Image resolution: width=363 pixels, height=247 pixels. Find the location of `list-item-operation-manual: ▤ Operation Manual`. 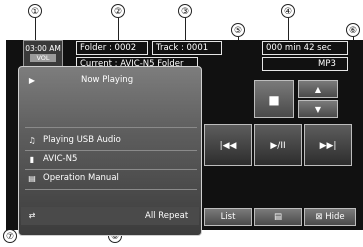

list-item-operation-manual: ▤ Operation Manual is located at coordinates (110, 178).